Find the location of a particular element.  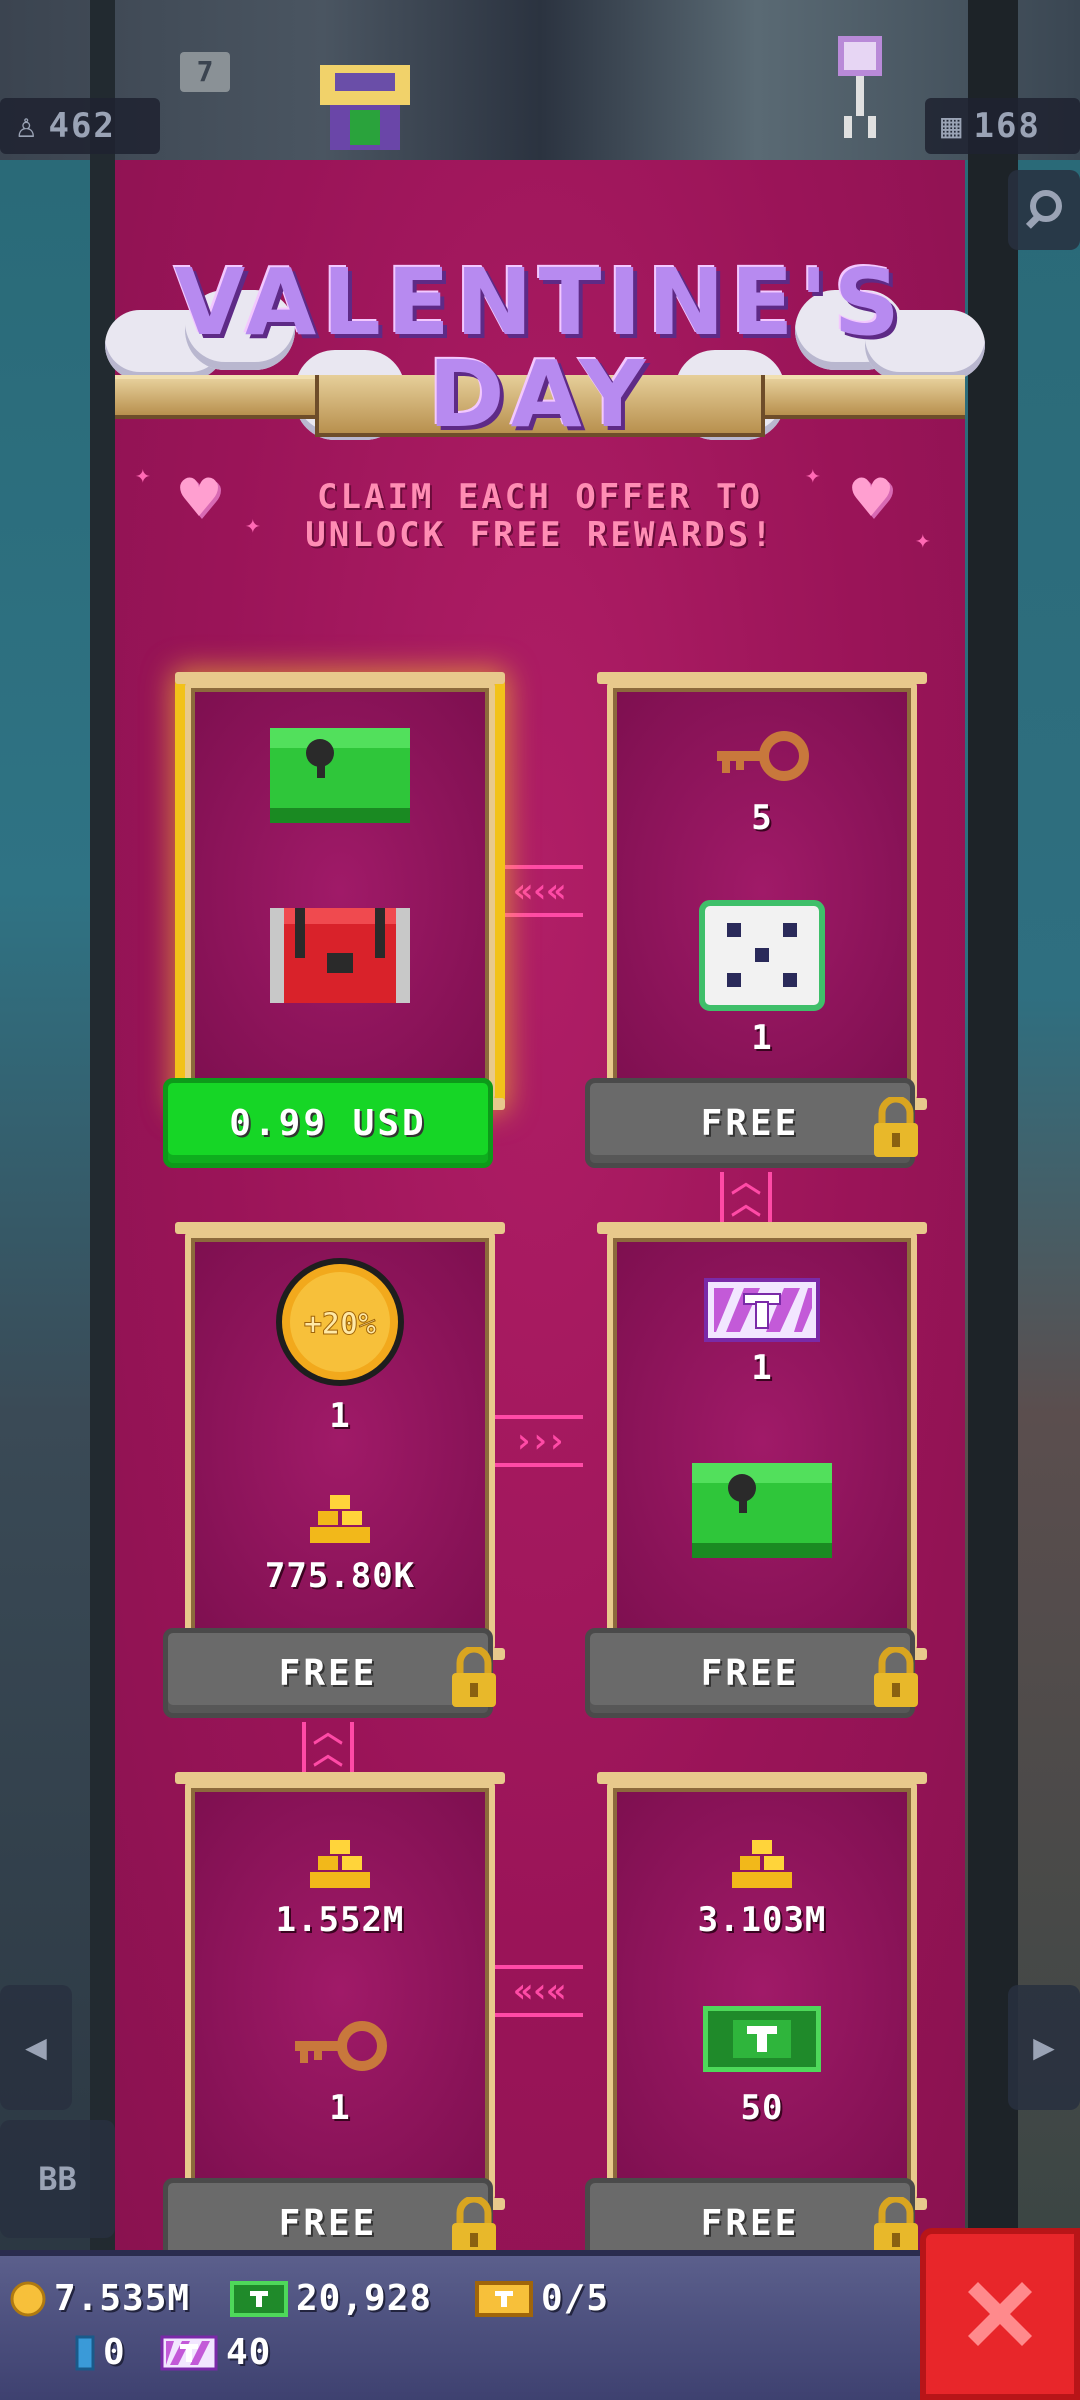

chevron-right-icon: ▶ is located at coordinates (1044, 2047).